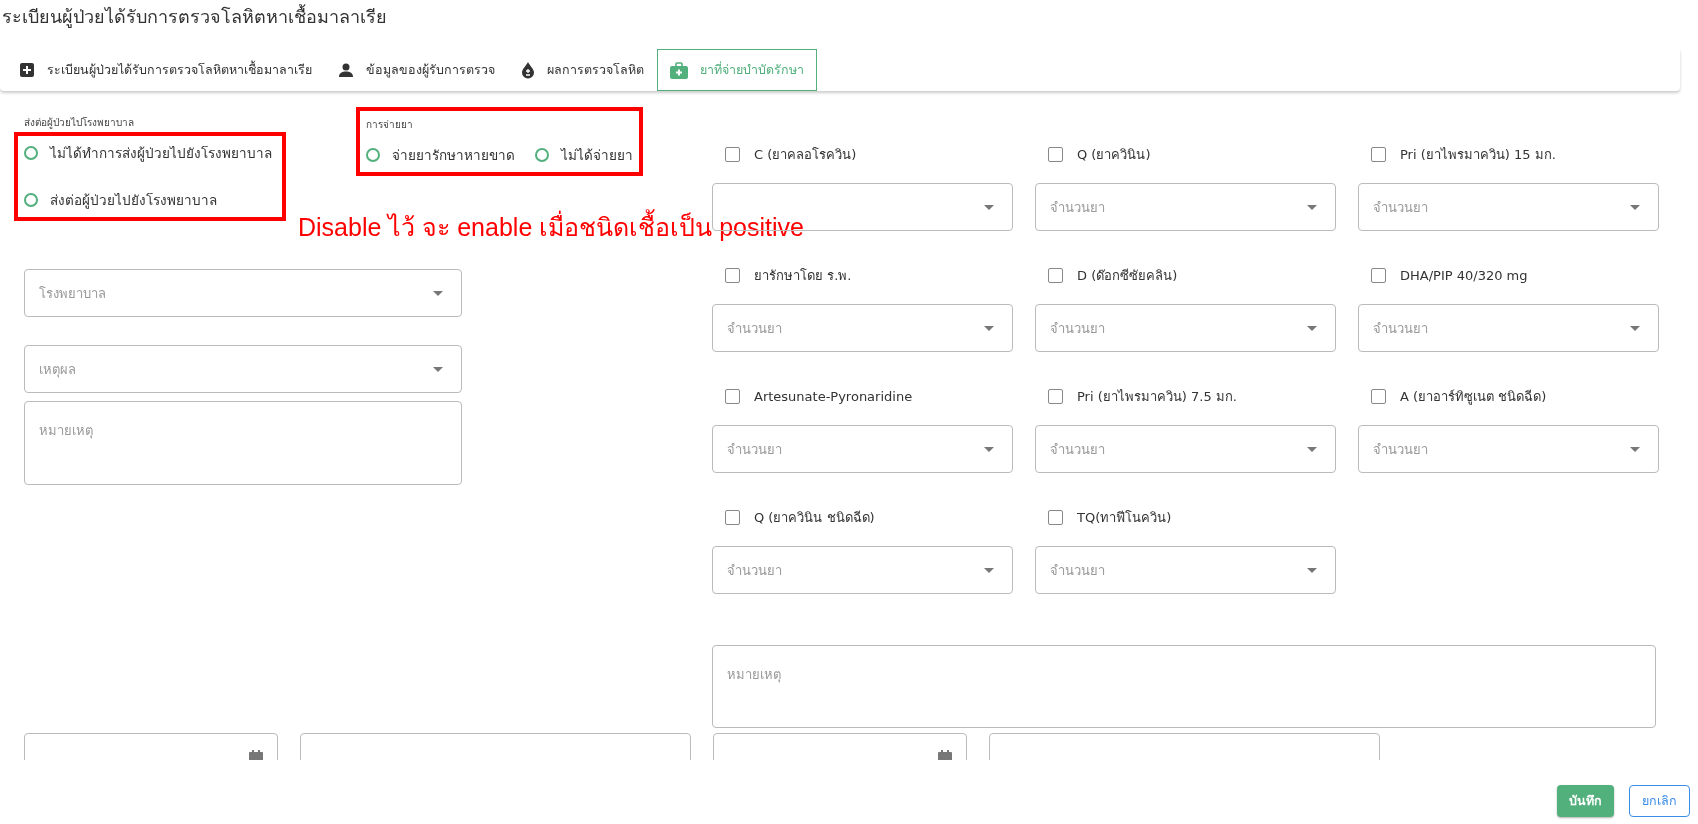 The height and width of the screenshot is (824, 1698). What do you see at coordinates (1124, 517) in the screenshot?
I see `drug-label: TQ(ทาฟีโนควิน)` at bounding box center [1124, 517].